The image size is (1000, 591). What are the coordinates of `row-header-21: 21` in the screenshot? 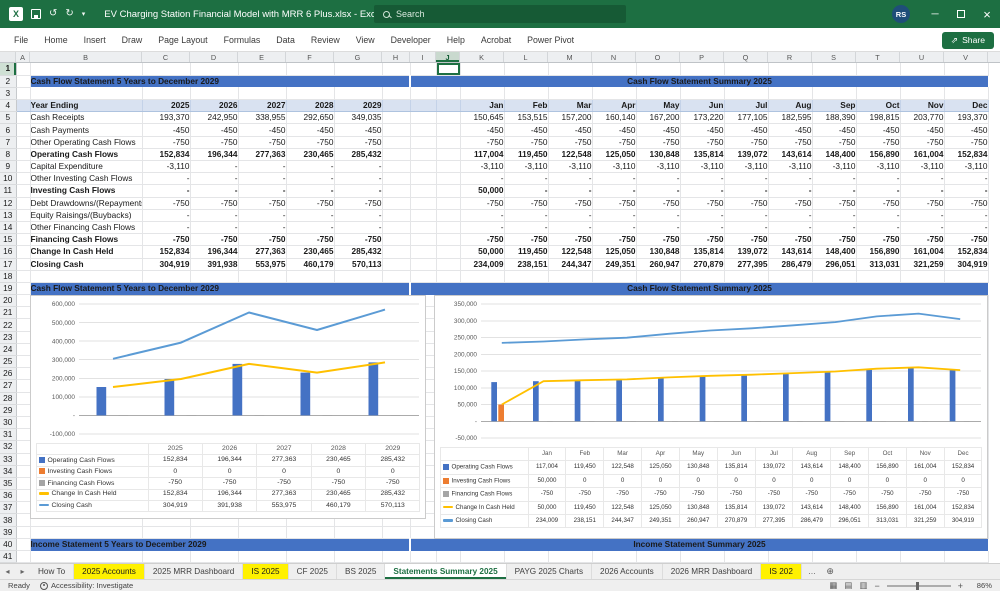 It's located at (8, 313).